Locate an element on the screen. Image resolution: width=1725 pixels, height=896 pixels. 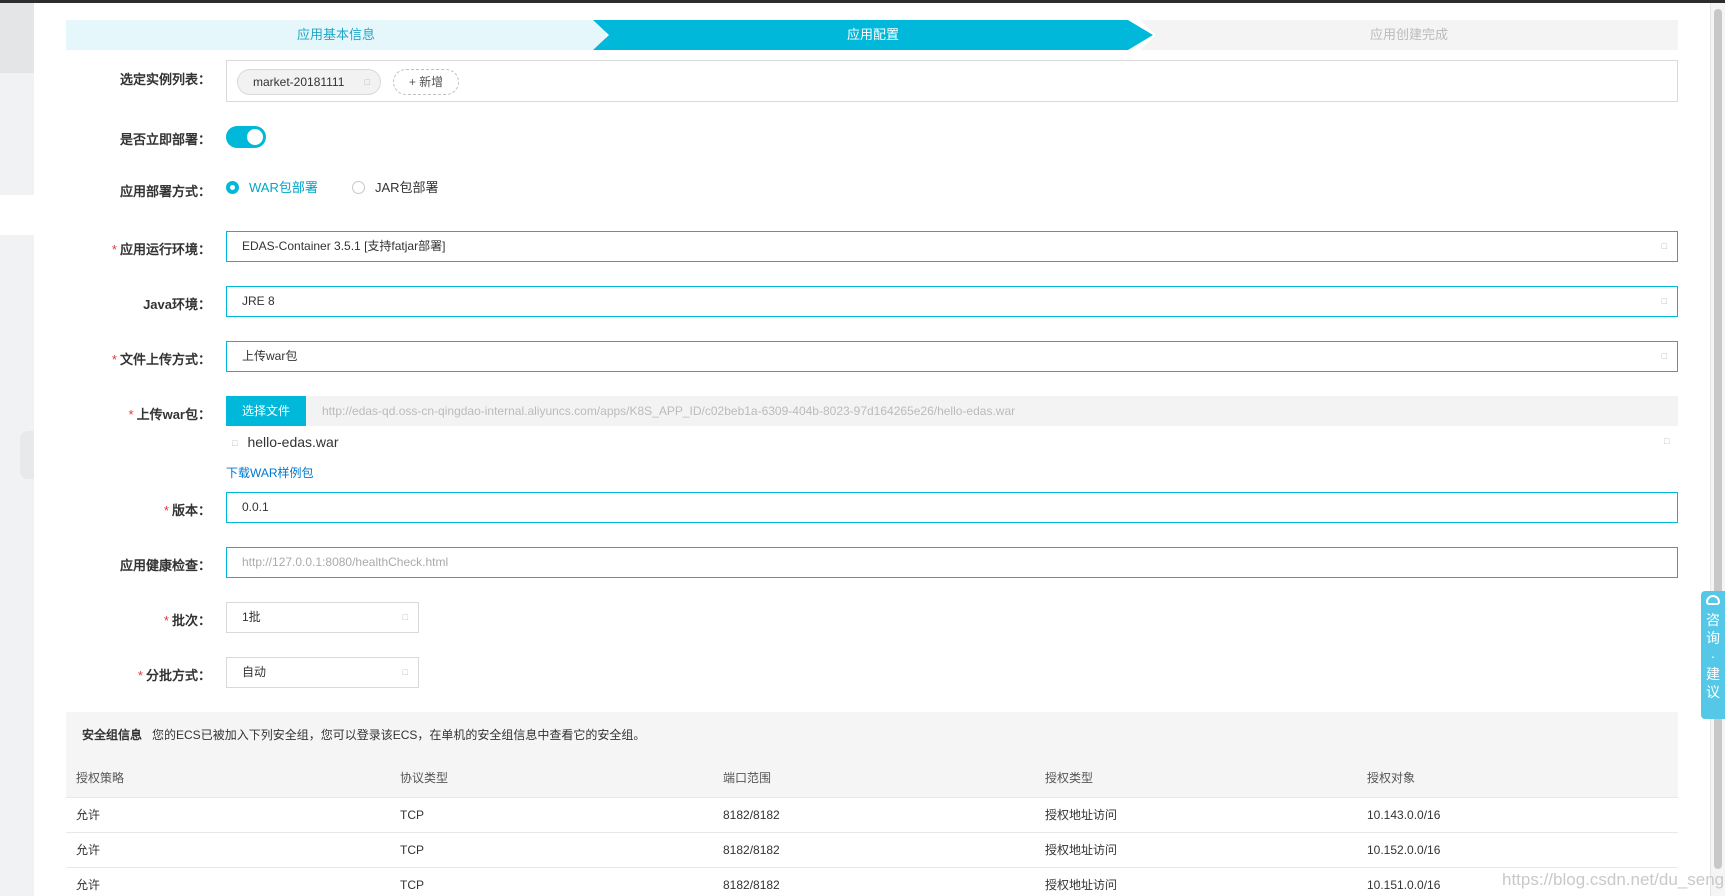
consult-char: 询 is located at coordinates (1713, 638).